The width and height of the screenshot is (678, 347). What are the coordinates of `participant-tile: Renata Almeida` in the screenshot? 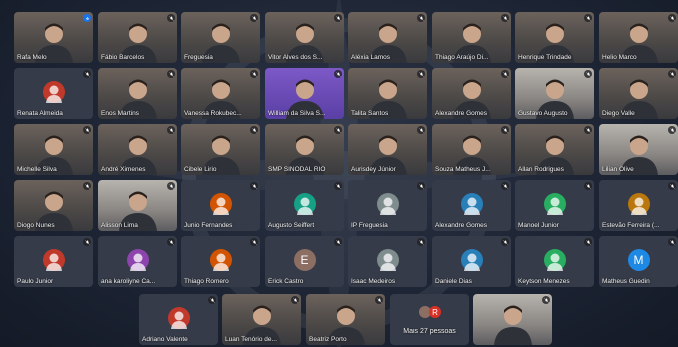 It's located at (53, 93).